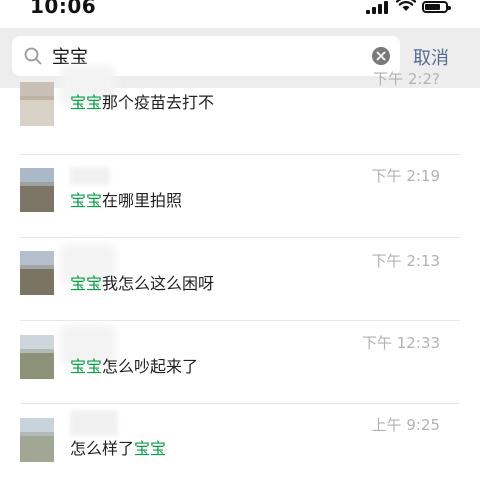  What do you see at coordinates (405, 176) in the screenshot?
I see `timestamp: 下午 2:19` at bounding box center [405, 176].